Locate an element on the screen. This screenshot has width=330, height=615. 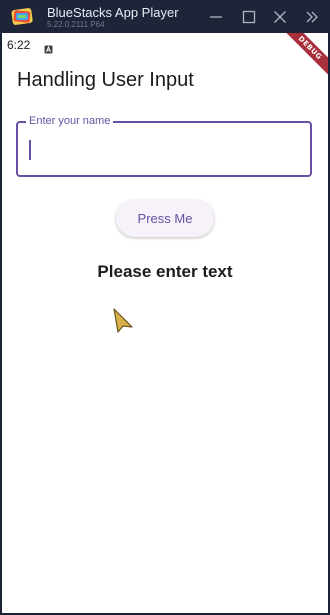
name-text-field: Enter your name is located at coordinates (164, 146).